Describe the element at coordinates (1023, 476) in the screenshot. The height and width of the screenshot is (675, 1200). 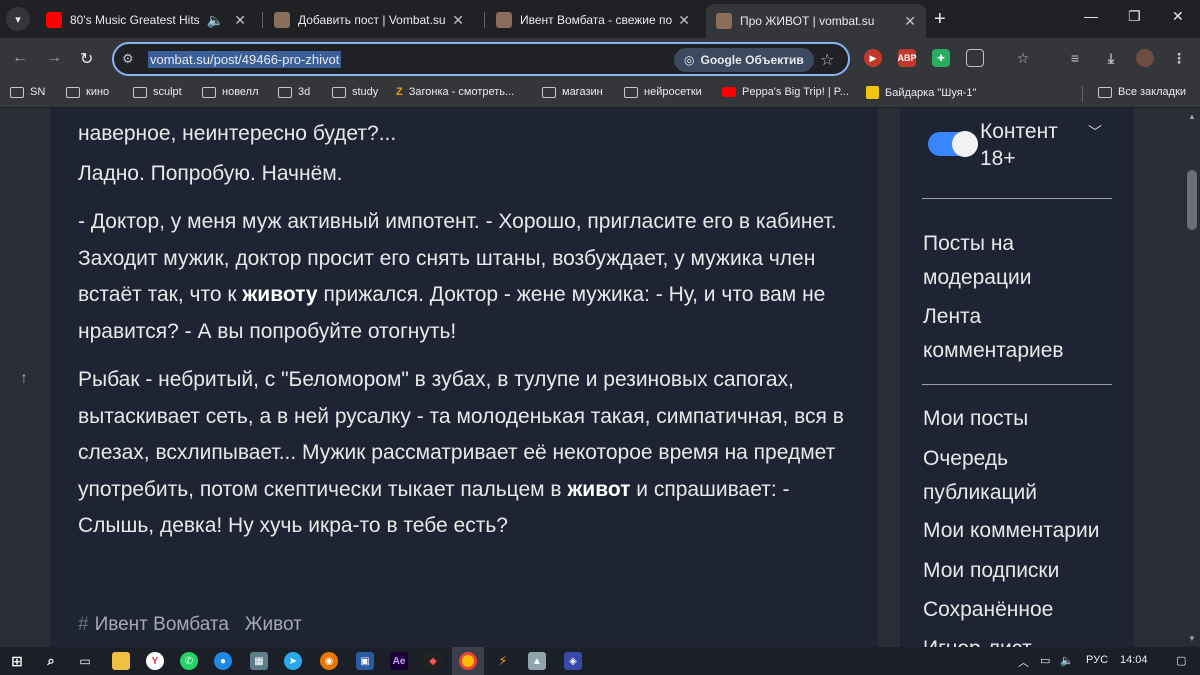
I see `sidebar-link-queue: Очередь публикаций` at that location.